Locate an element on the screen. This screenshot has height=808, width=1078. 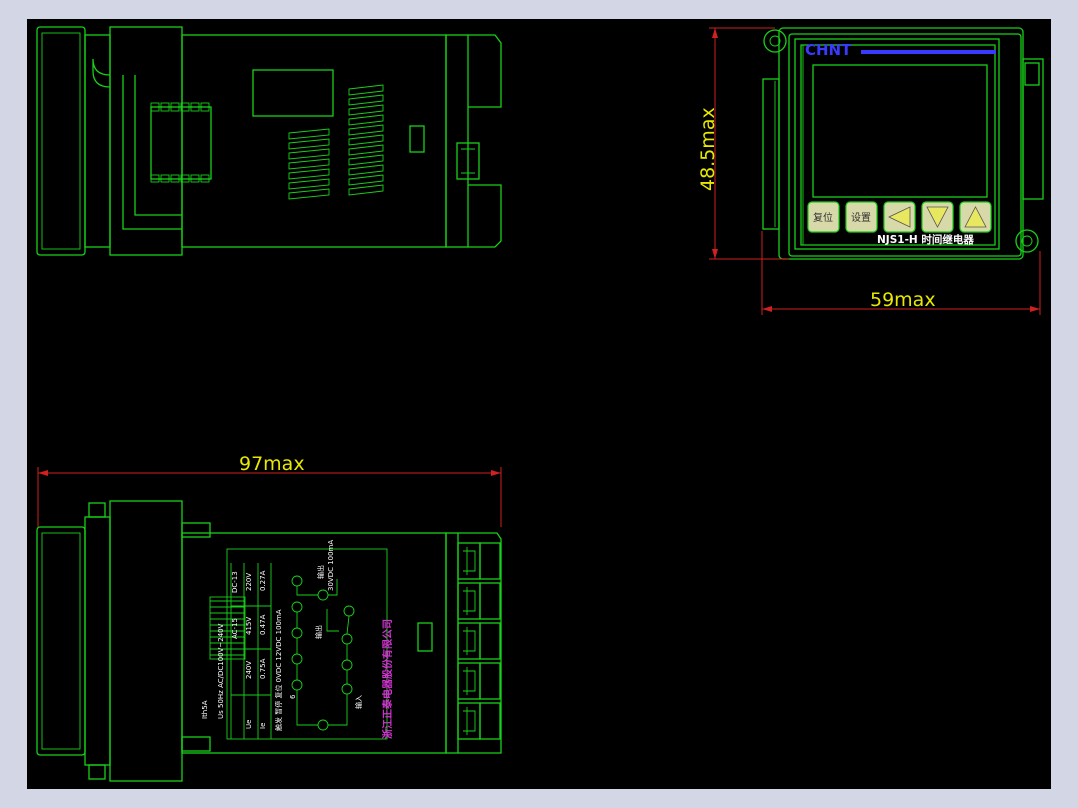
output-spec-label: 30VDC 100mA is located at coordinates (331, 565).